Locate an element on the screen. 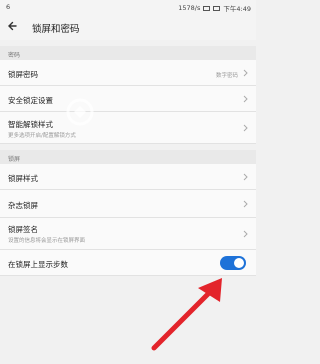 This screenshot has width=320, height=364. row-magazine-lock: 杂志锁屏 is located at coordinates (128, 204).